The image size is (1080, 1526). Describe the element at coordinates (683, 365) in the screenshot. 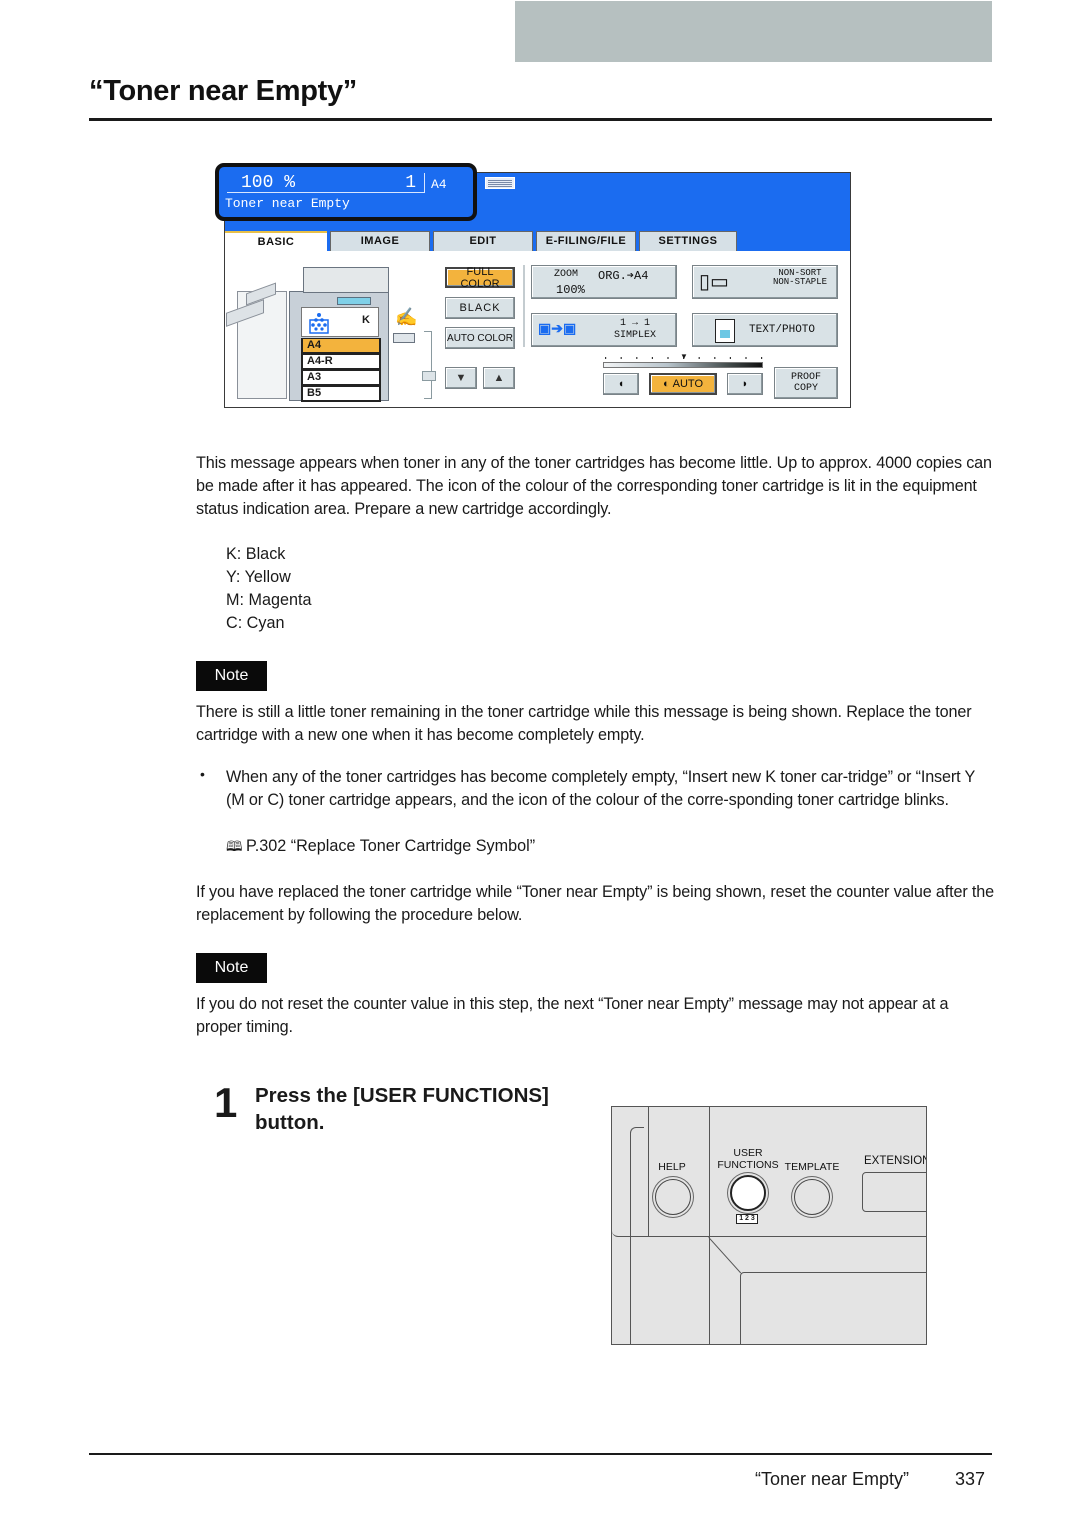

I see `density-gradient-bar` at that location.